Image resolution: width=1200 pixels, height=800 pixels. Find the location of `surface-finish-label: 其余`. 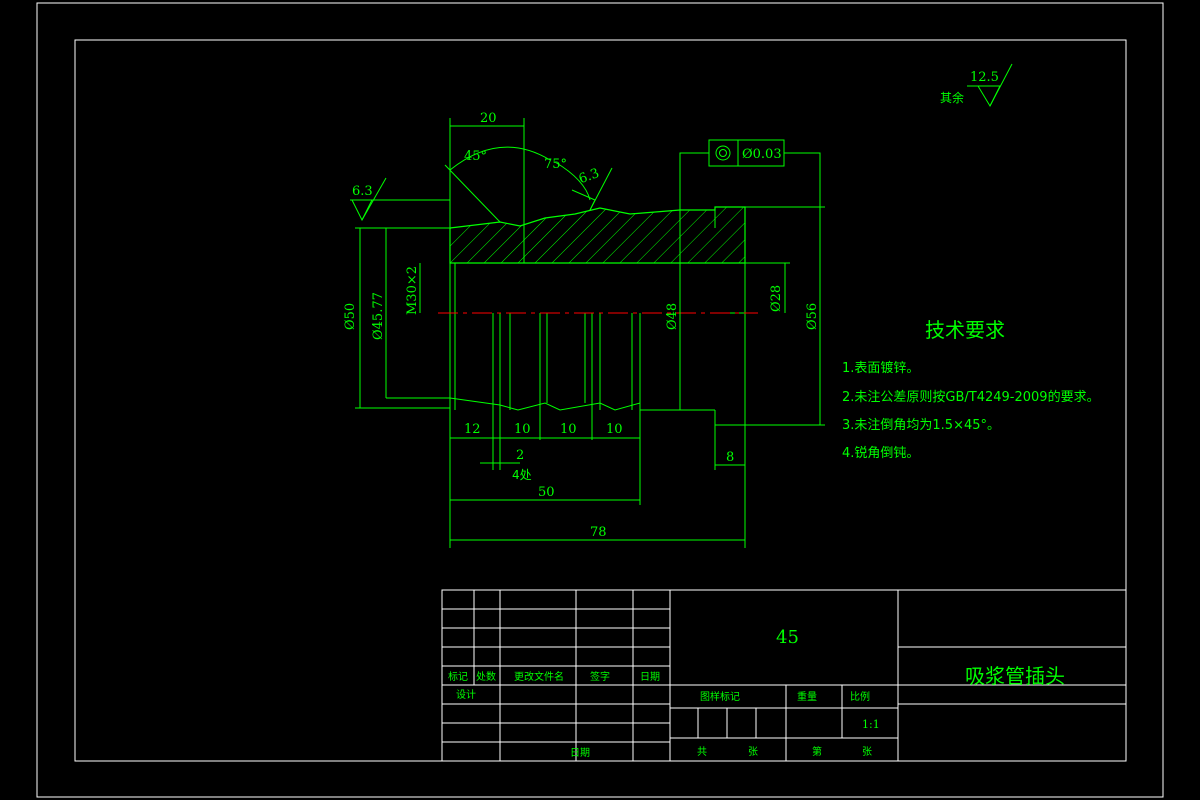

surface-finish-label: 其余 is located at coordinates (952, 97).